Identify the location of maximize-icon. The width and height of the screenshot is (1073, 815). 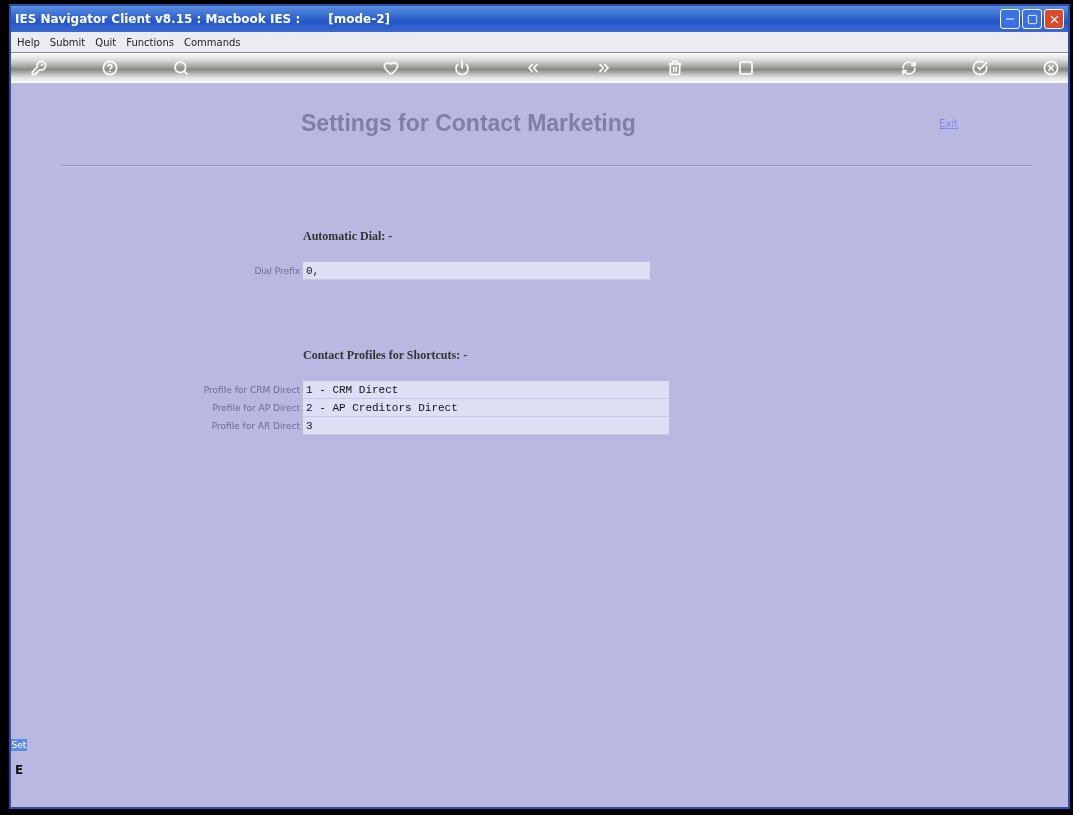
(1032, 19).